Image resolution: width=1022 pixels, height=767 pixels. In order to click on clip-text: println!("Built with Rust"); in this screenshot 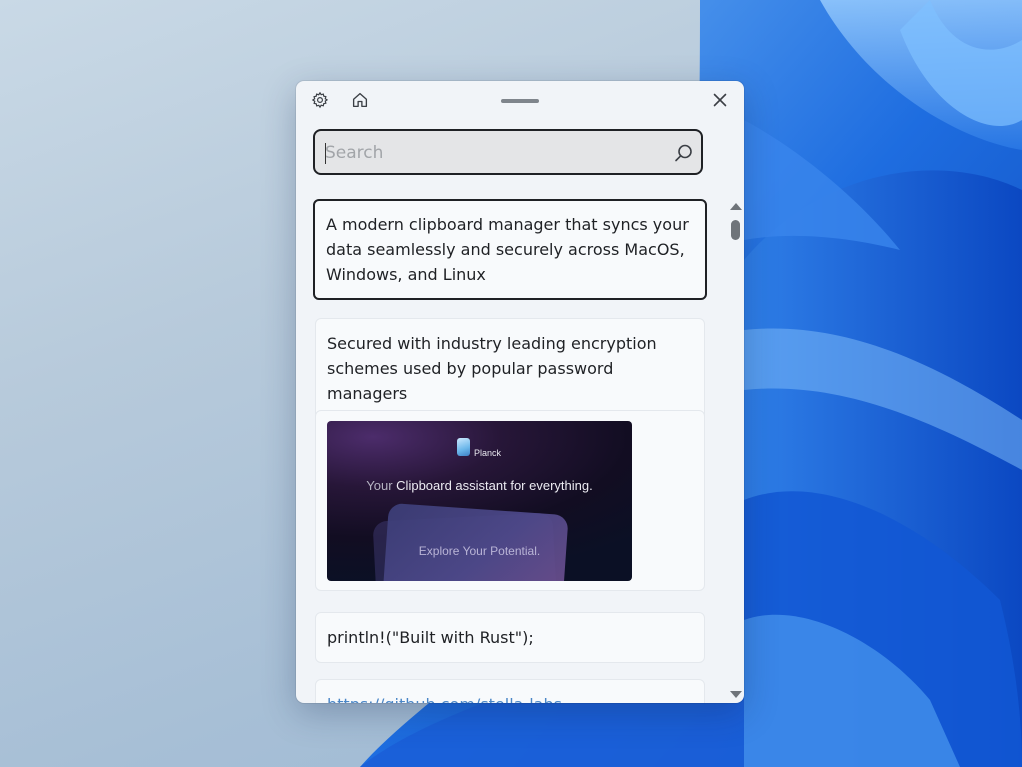, I will do `click(430, 637)`.